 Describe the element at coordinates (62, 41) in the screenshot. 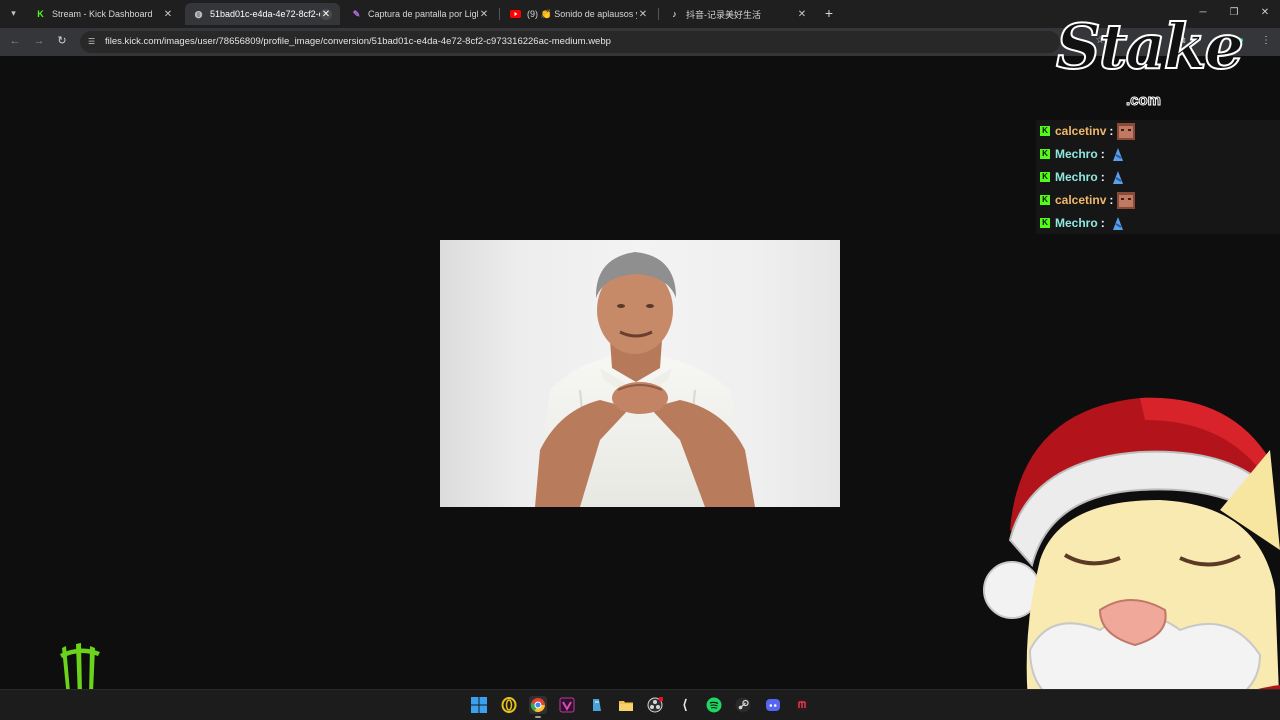

I see `reload-icon: ↻` at that location.